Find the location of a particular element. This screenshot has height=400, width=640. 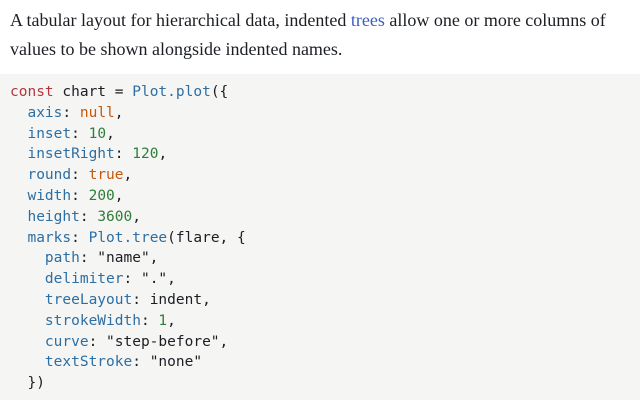

code-token: 200 is located at coordinates (101, 195).